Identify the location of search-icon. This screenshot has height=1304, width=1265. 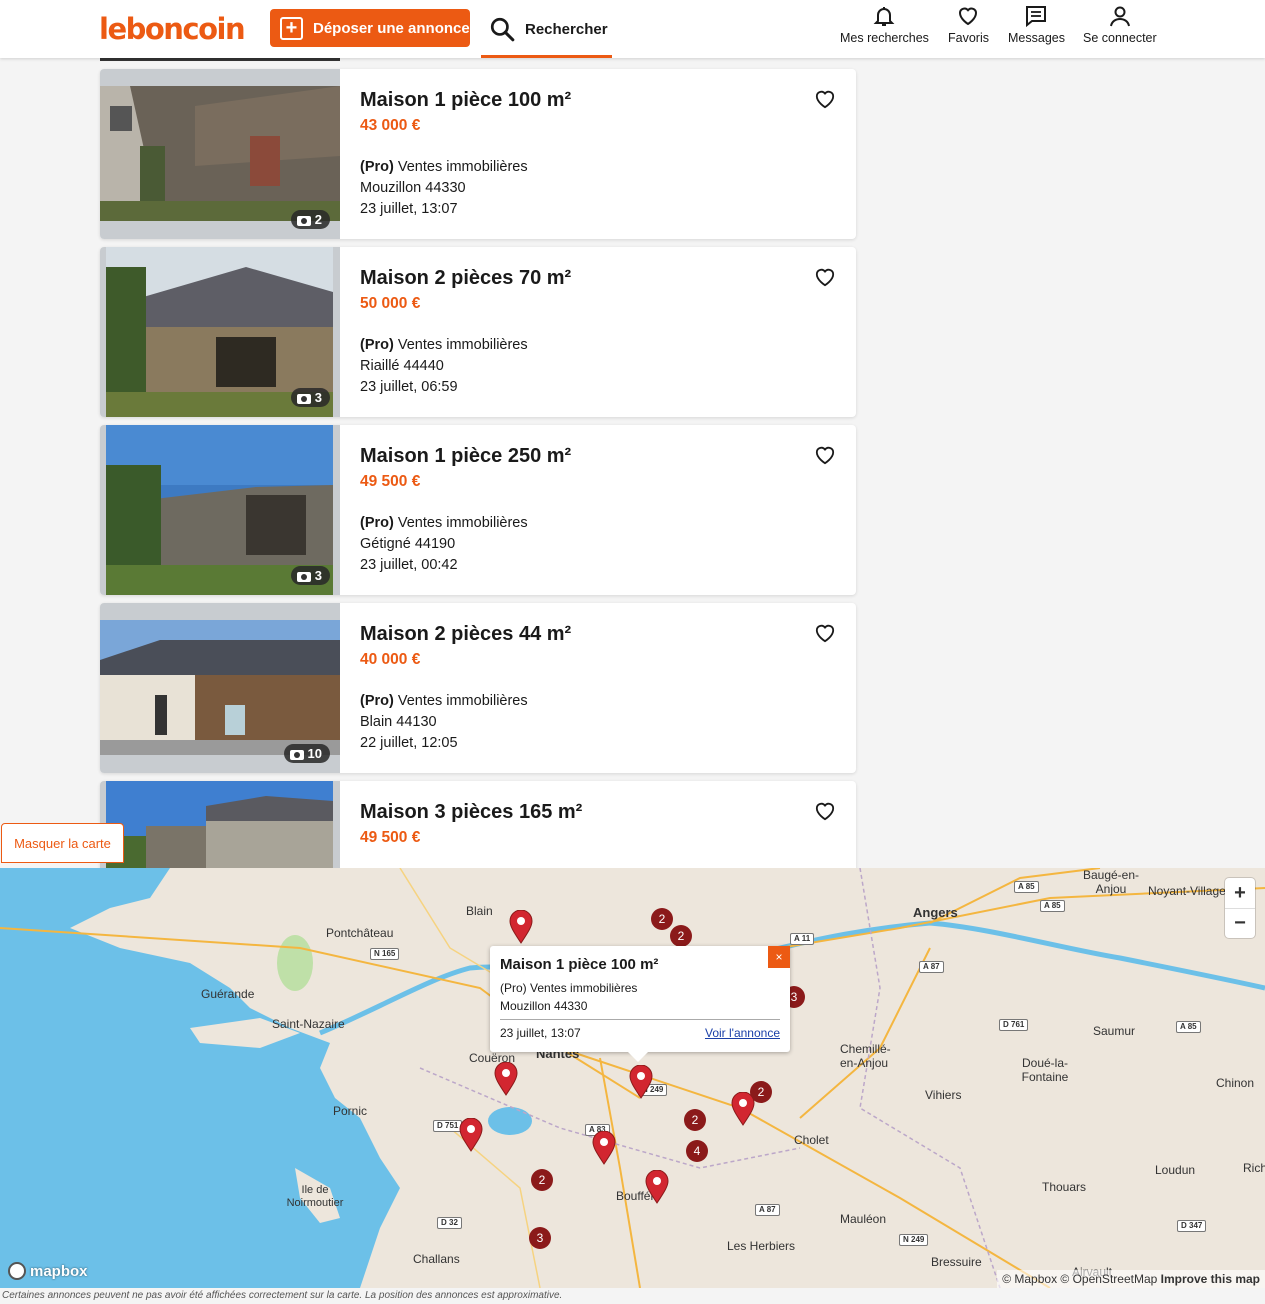
(502, 29).